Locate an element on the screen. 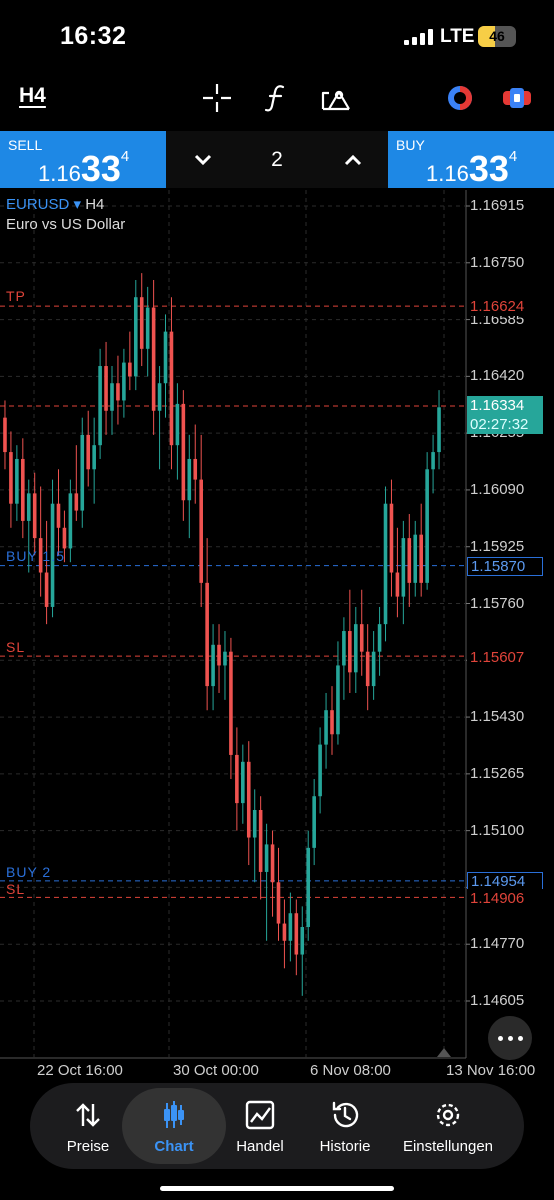 The height and width of the screenshot is (1200, 554). symbol-selector: EURUSD ▾ H4 is located at coordinates (55, 204).